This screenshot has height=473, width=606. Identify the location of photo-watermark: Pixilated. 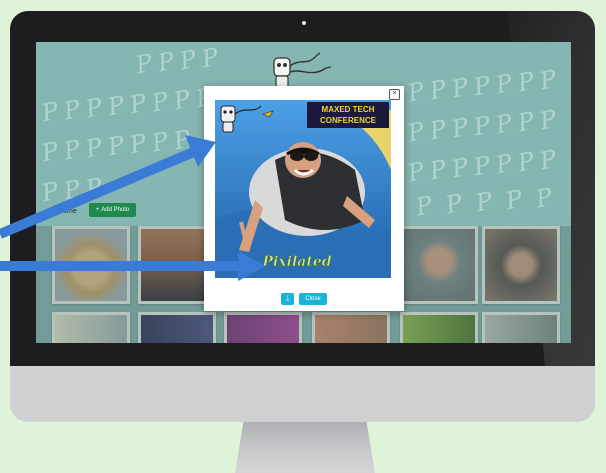
(296, 262).